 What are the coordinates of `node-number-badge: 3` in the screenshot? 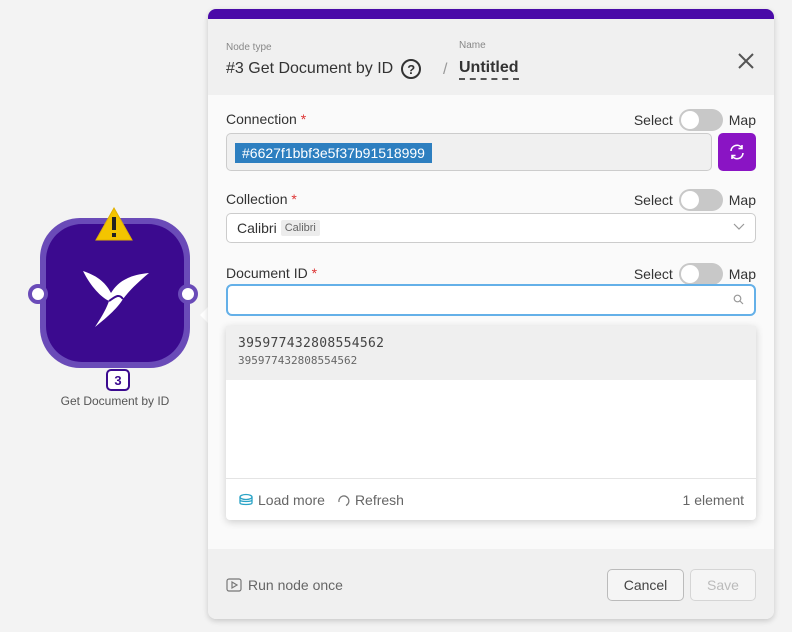 It's located at (118, 380).